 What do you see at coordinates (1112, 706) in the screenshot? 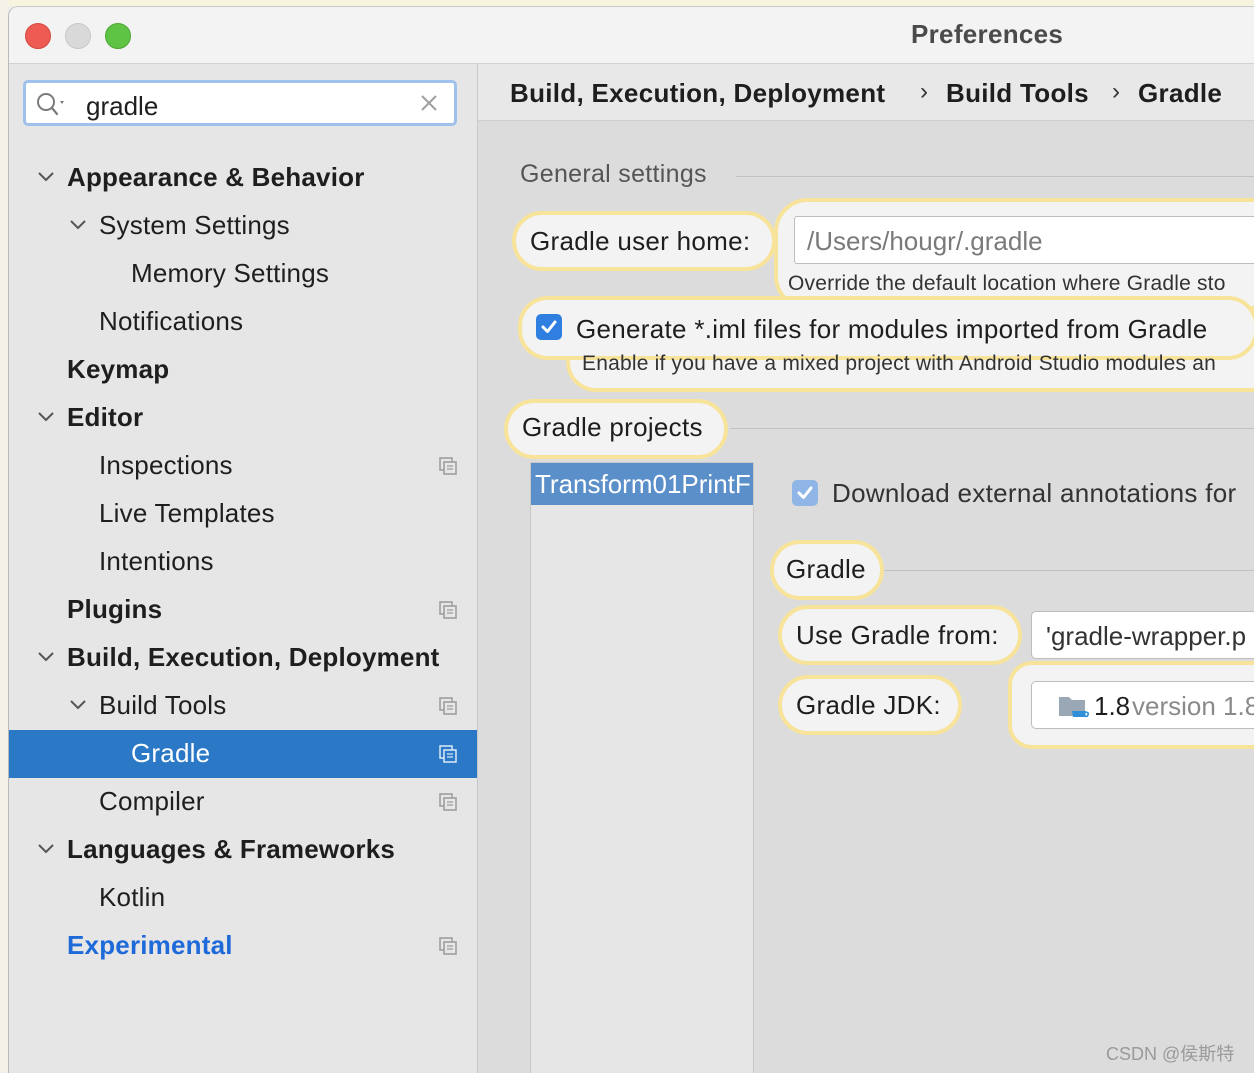
I see `gradle-jdk-version: 1.8` at bounding box center [1112, 706].